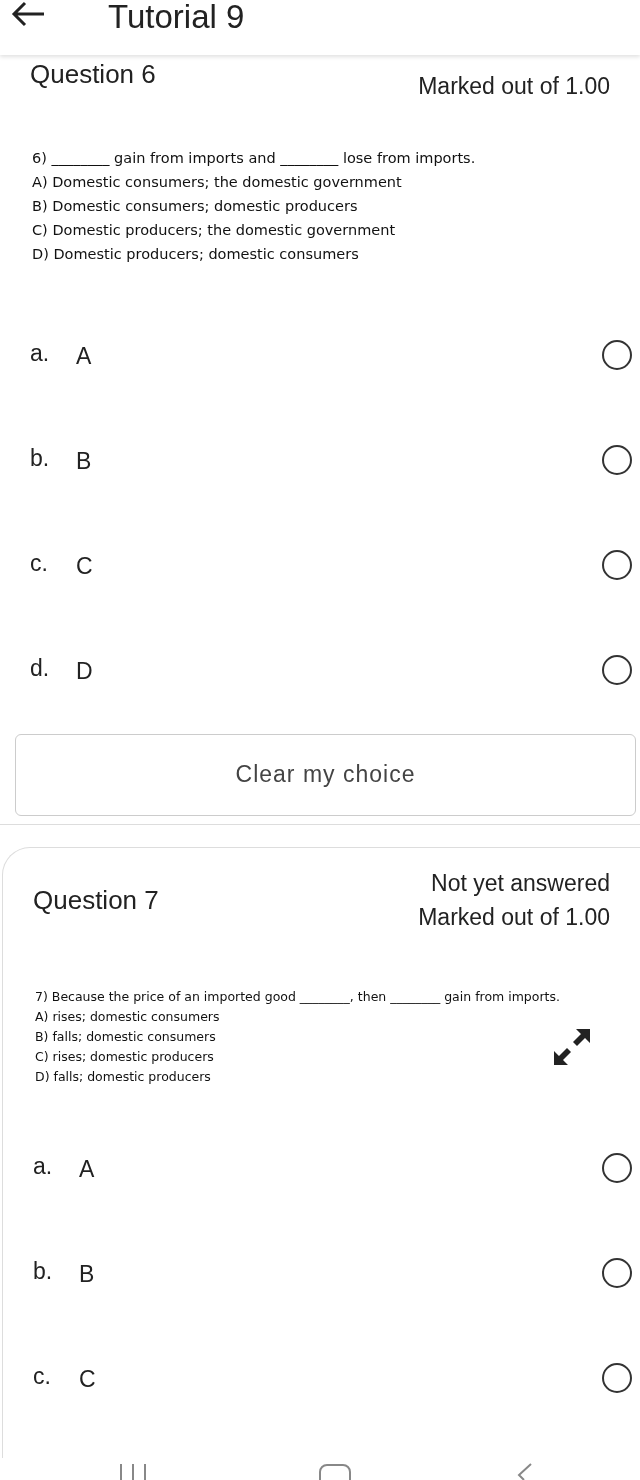  Describe the element at coordinates (195, 206) in the screenshot. I see `choice-text: B) Domestic consumers; domestic producers` at that location.